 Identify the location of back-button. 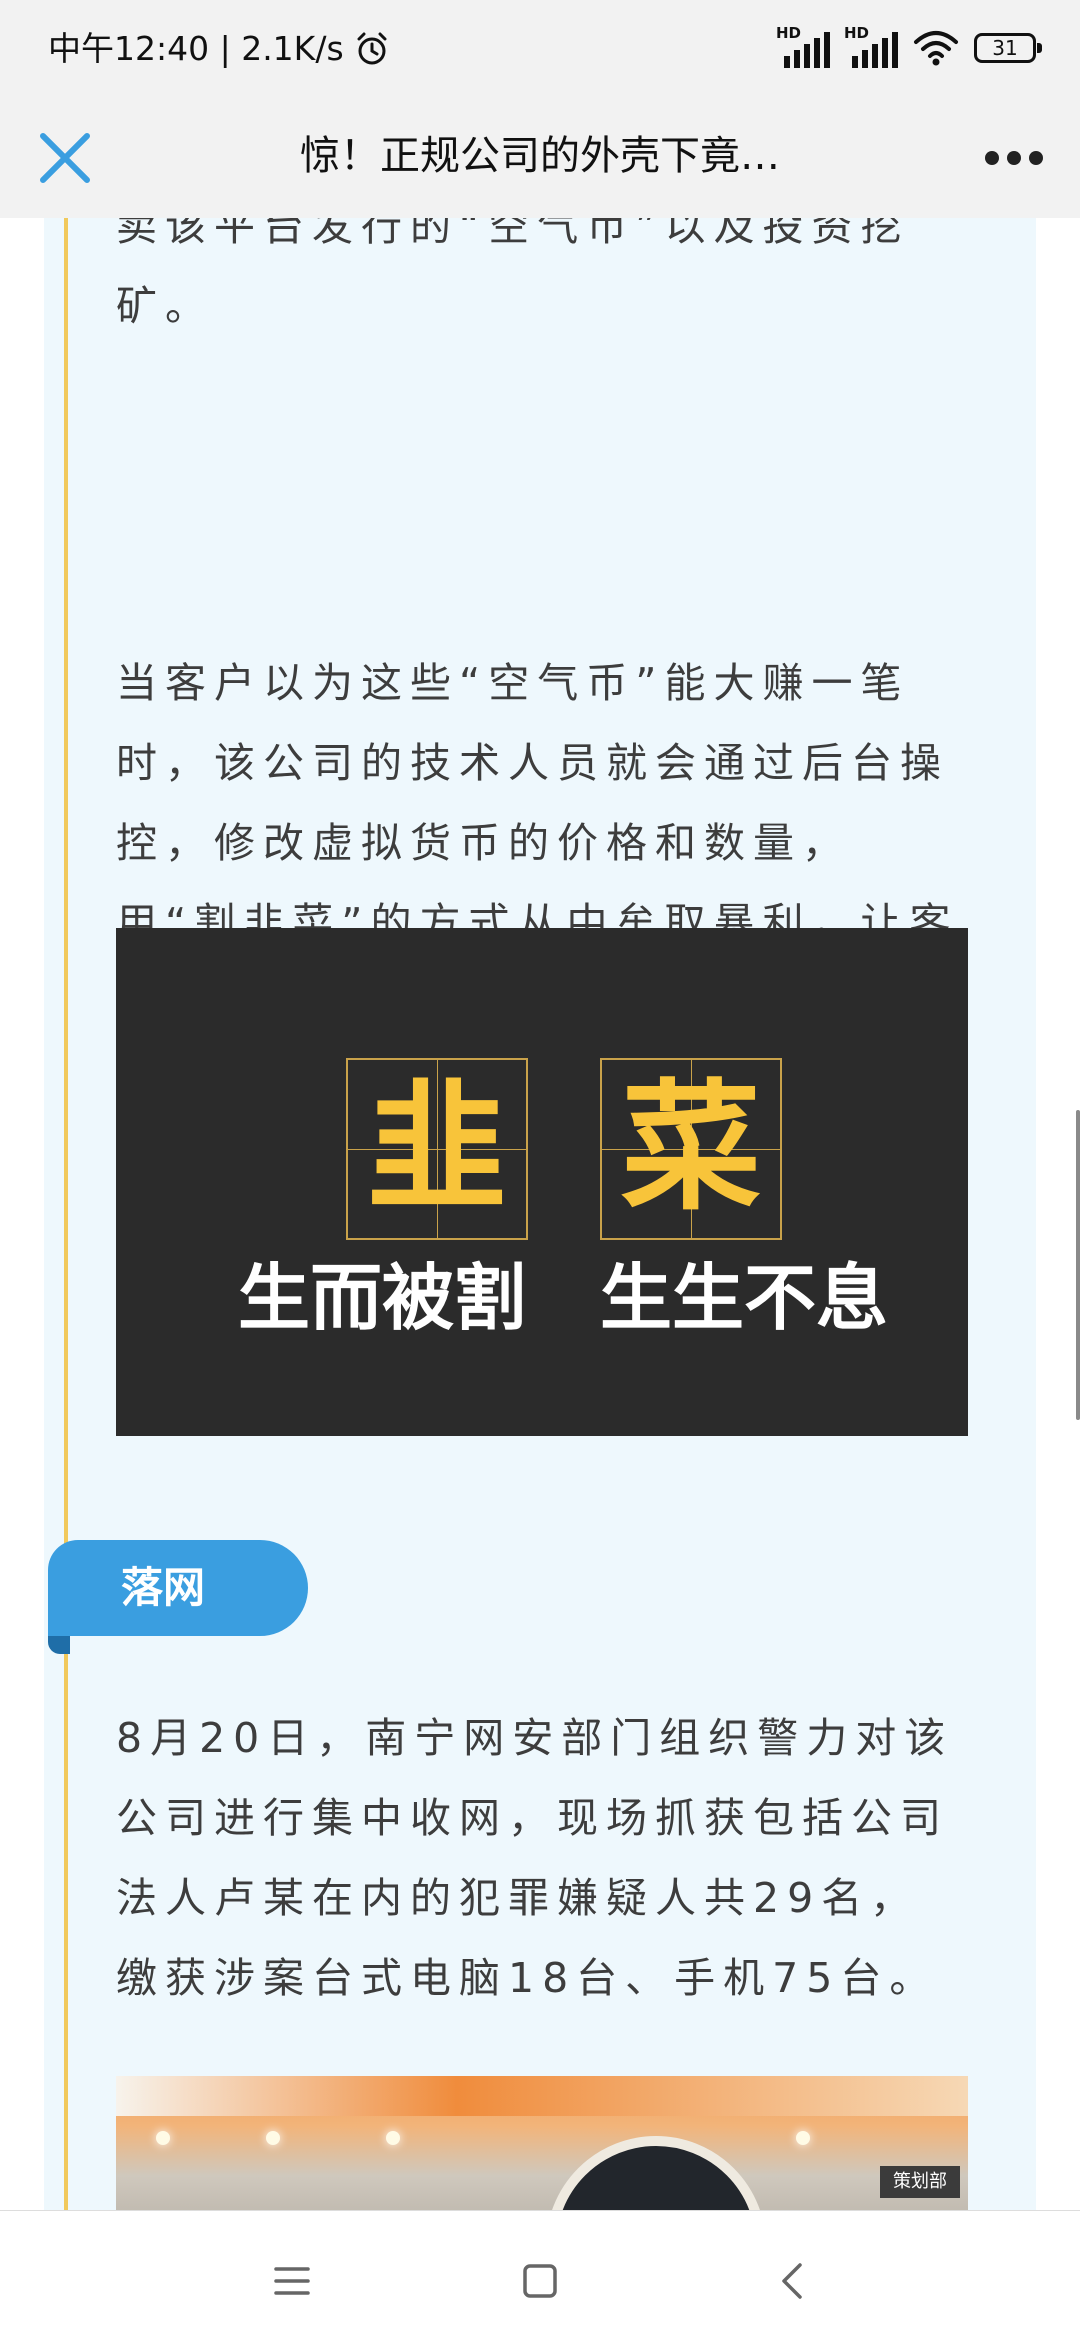
(792, 2281).